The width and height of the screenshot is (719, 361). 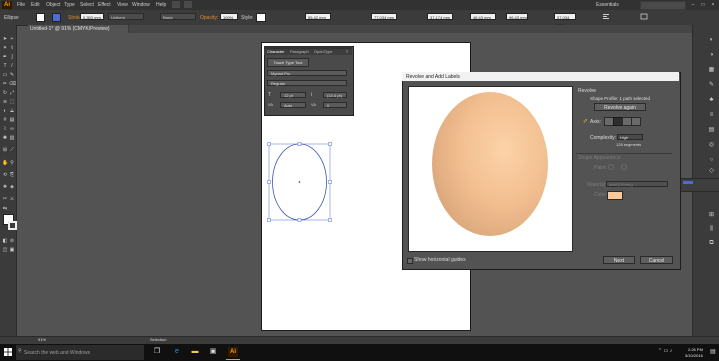 I want to click on rotate-tool-icon: ↻, so click(x=5, y=93).